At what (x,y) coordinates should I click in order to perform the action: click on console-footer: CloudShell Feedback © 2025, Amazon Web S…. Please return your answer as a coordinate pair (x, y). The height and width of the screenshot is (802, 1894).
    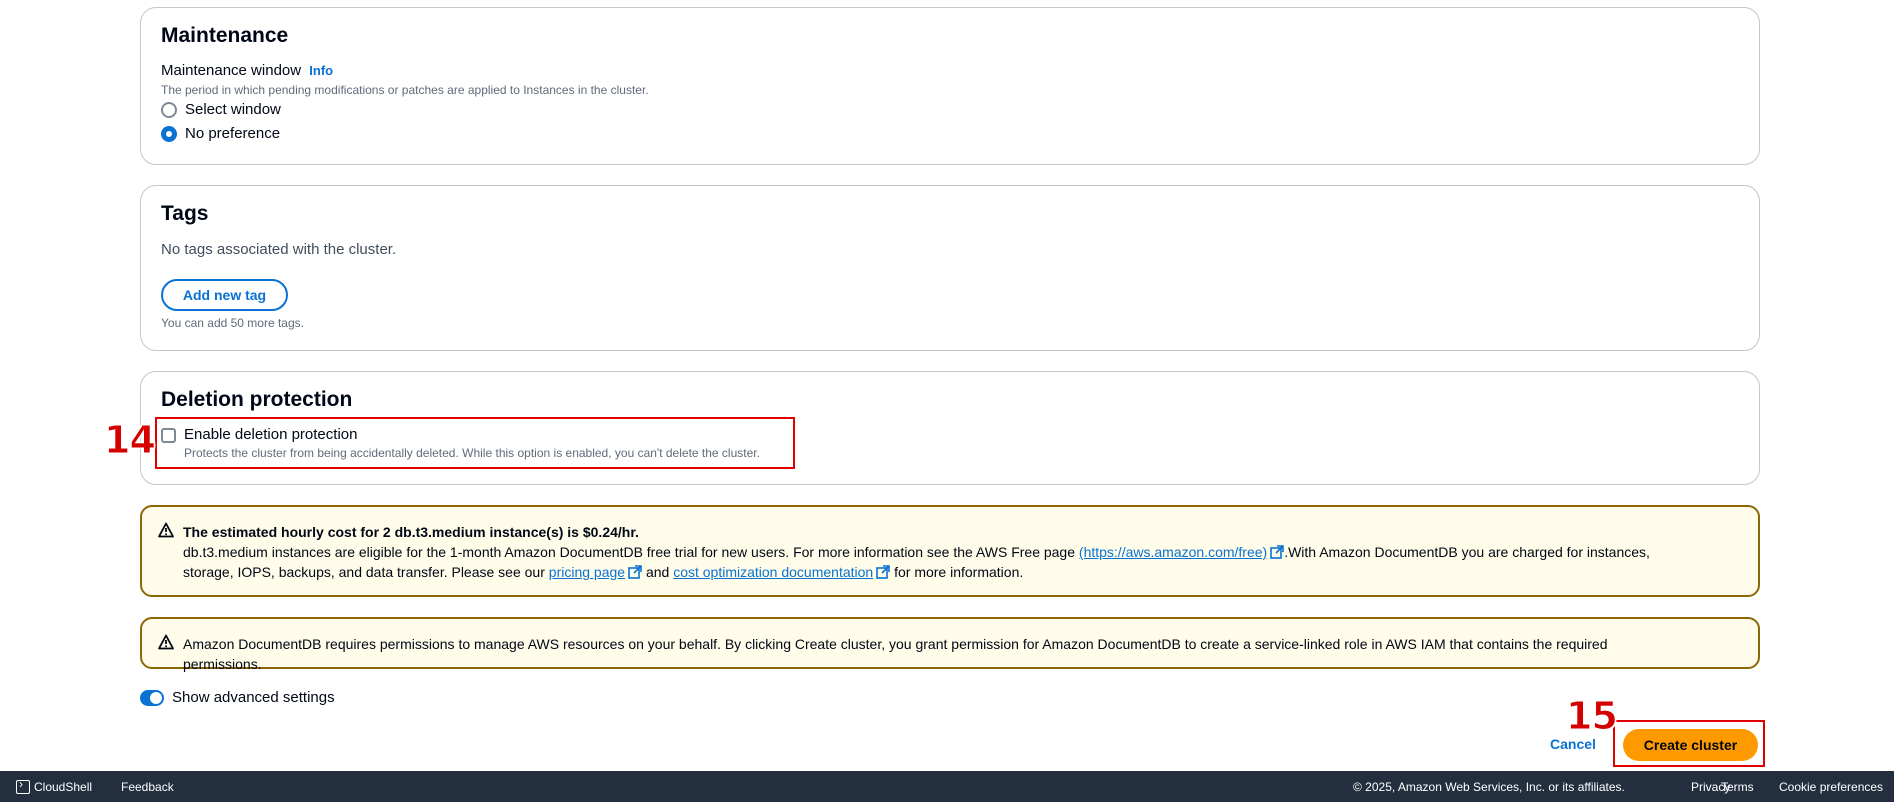
    Looking at the image, I should click on (947, 786).